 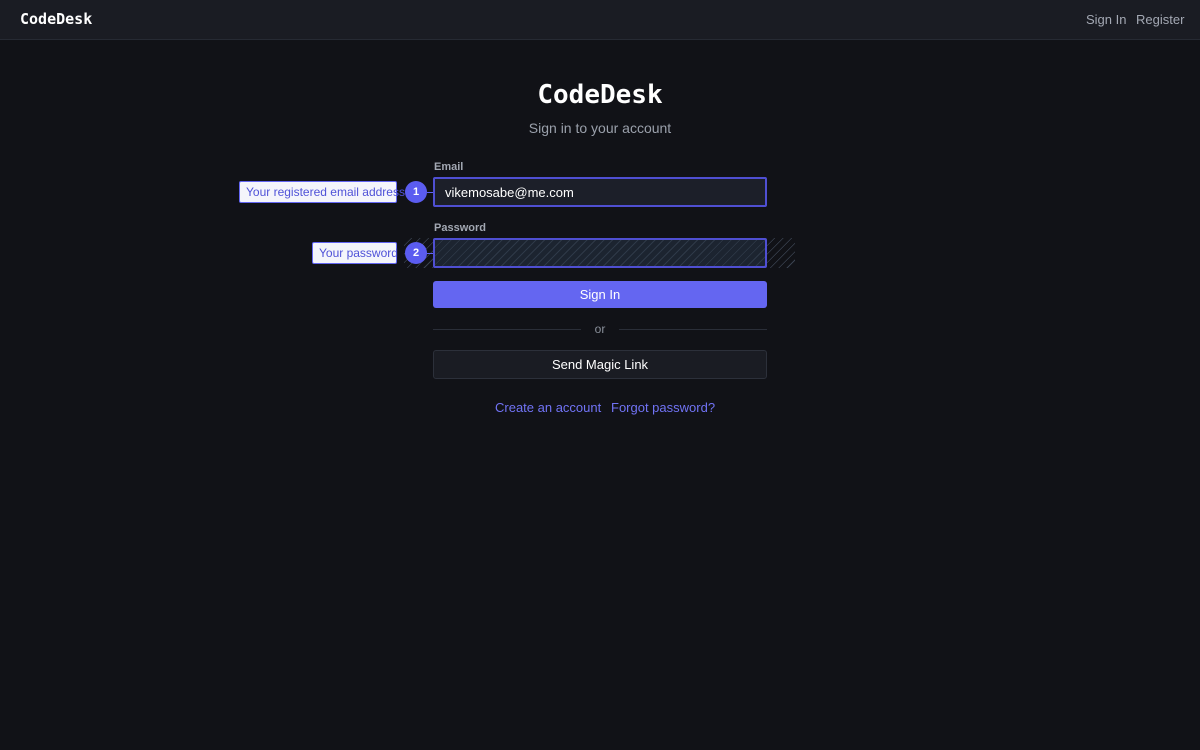 What do you see at coordinates (600, 364) in the screenshot?
I see `send-magic-link-button: Send Magic Link` at bounding box center [600, 364].